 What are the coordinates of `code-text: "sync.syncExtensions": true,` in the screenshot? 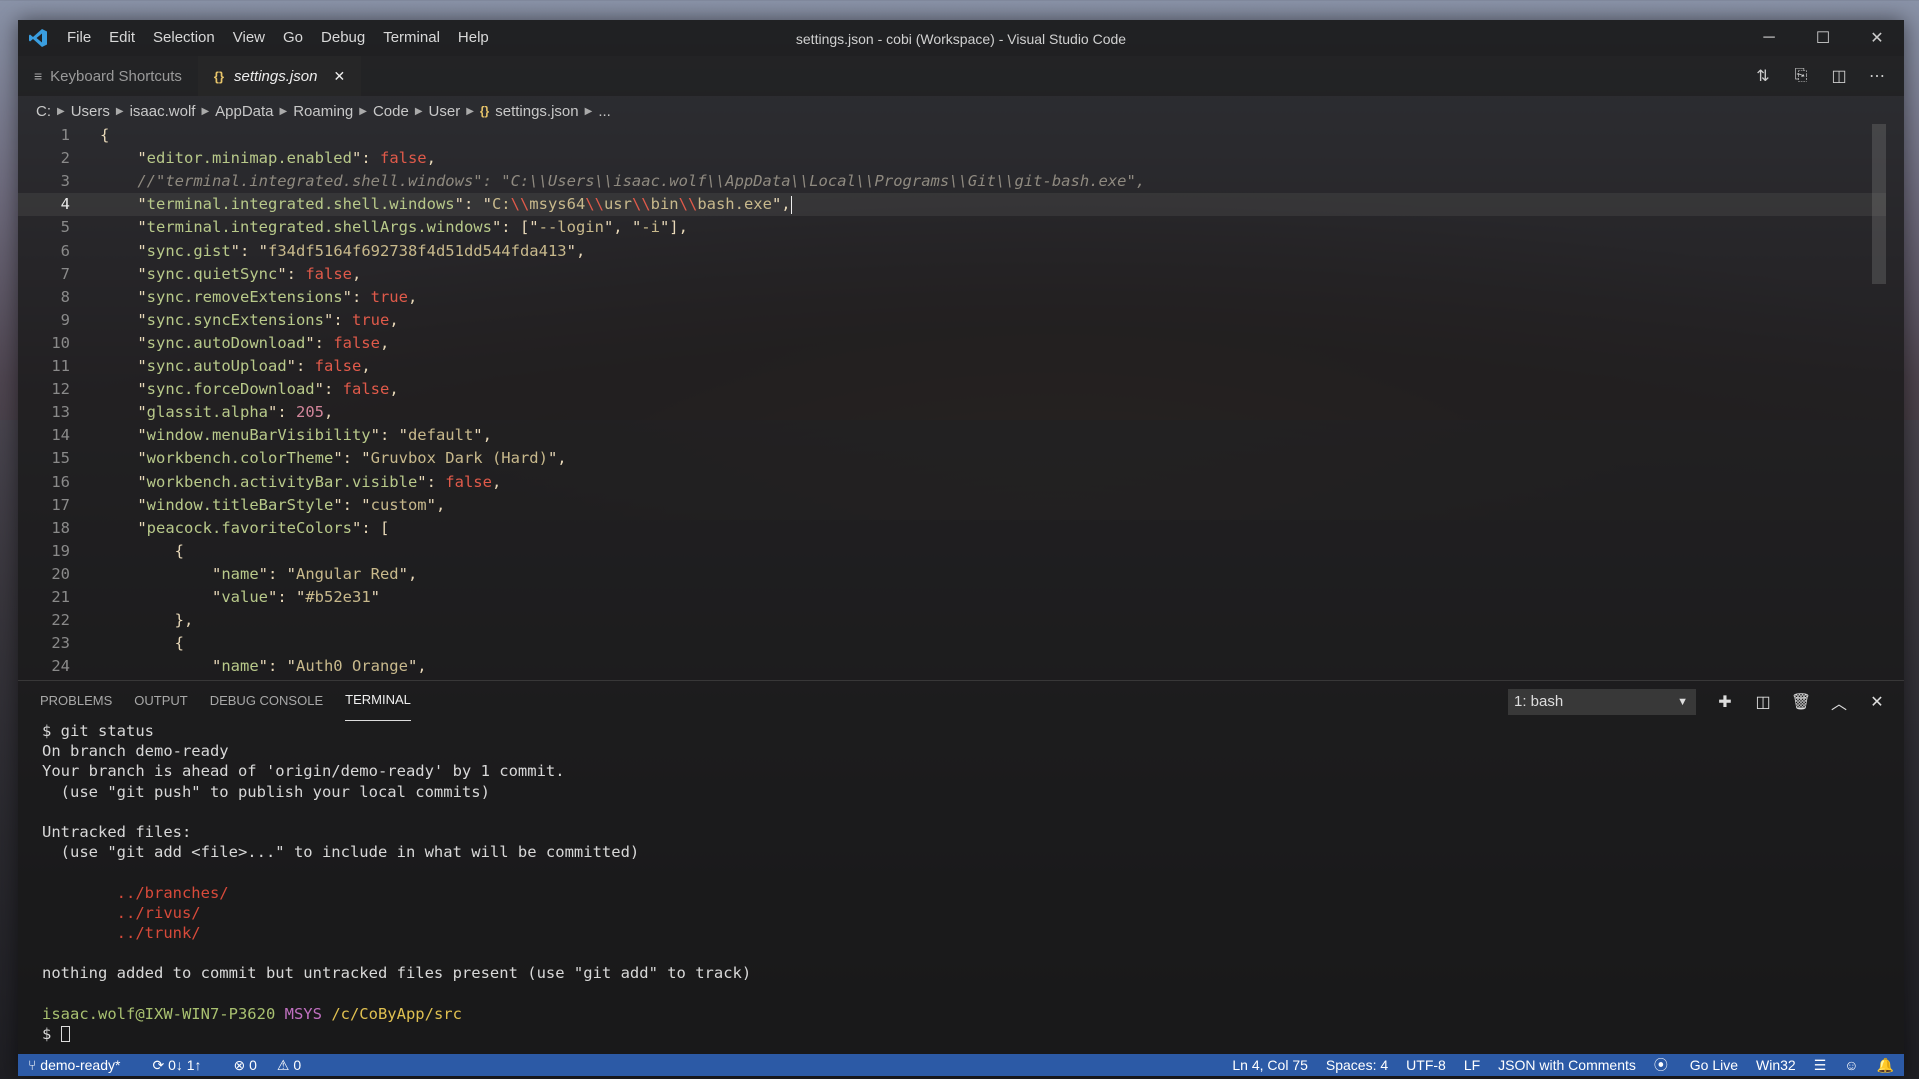 It's located at (249, 319).